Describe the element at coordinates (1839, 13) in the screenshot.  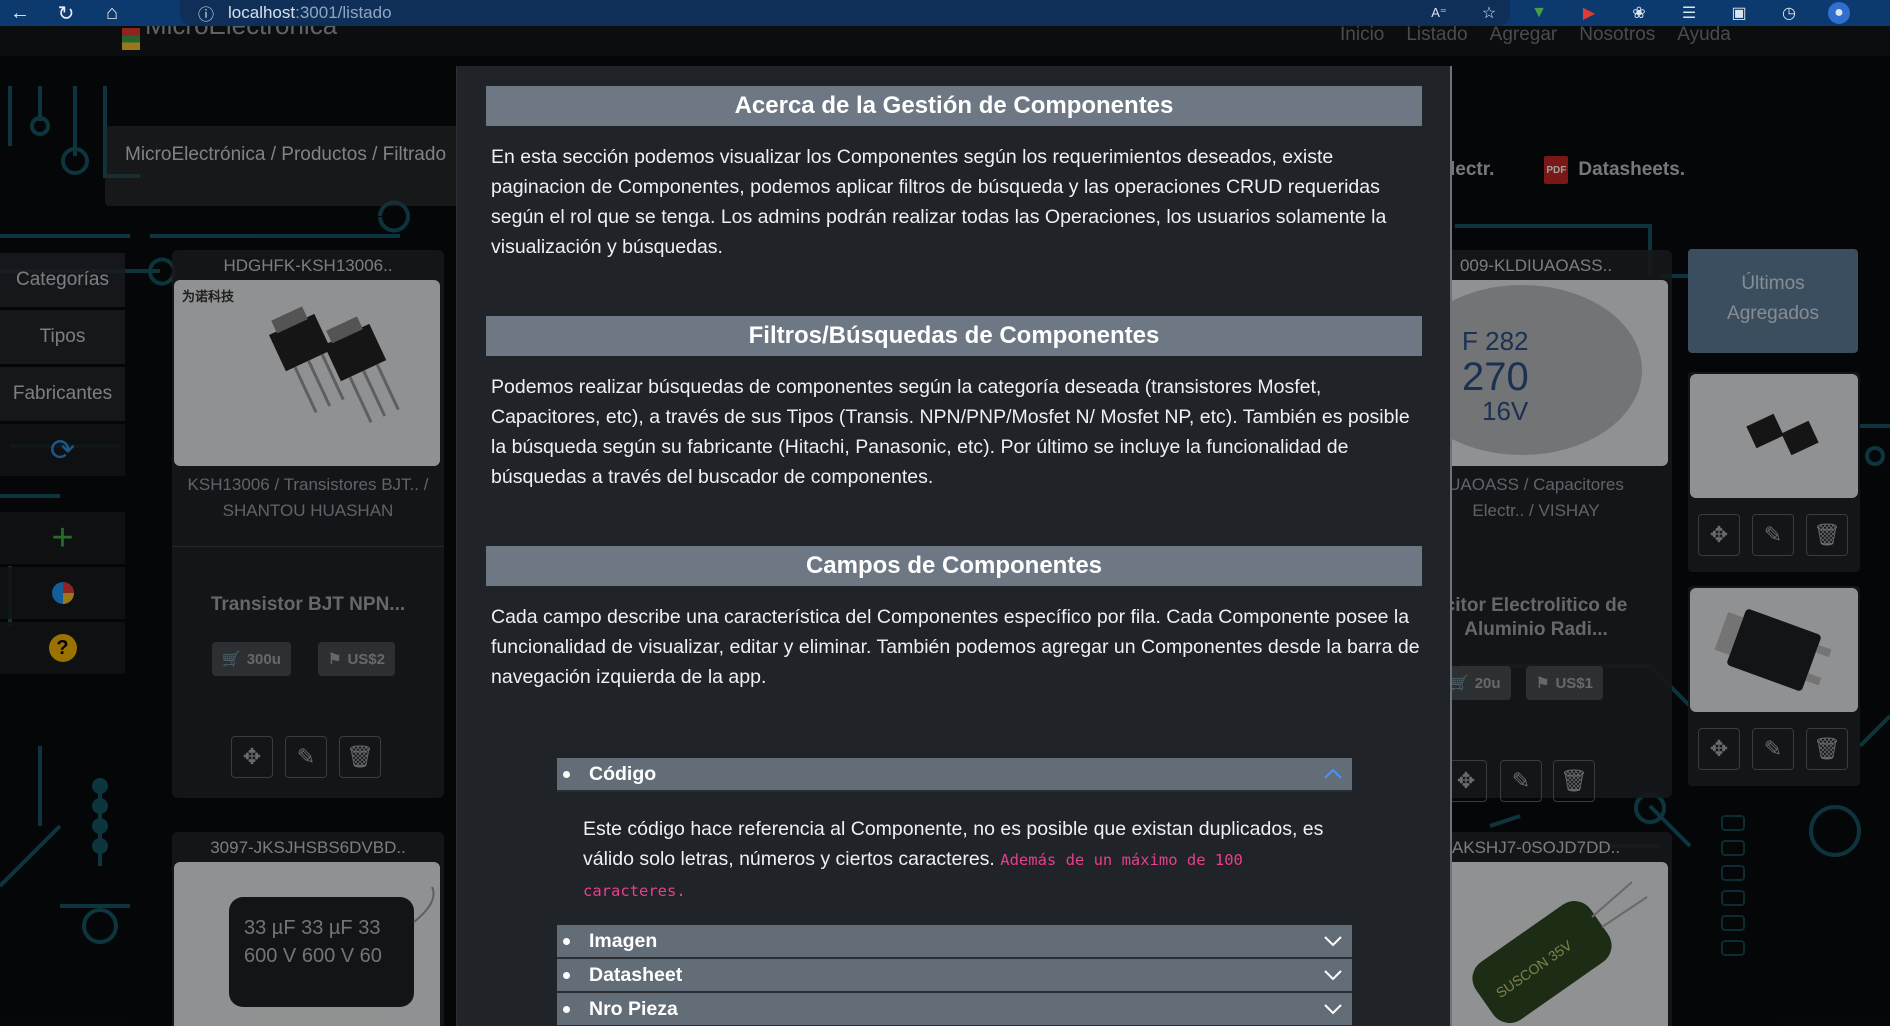
I see `profile-avatar-icon: ●` at that location.